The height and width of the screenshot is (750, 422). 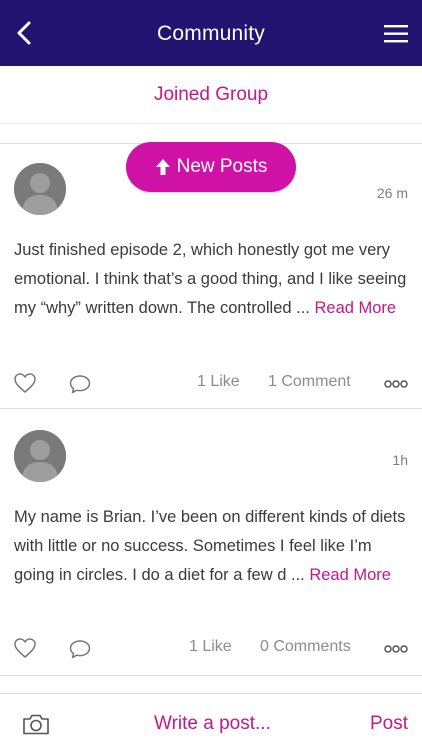 What do you see at coordinates (222, 166) in the screenshot?
I see `new-posts-label: New Posts` at bounding box center [222, 166].